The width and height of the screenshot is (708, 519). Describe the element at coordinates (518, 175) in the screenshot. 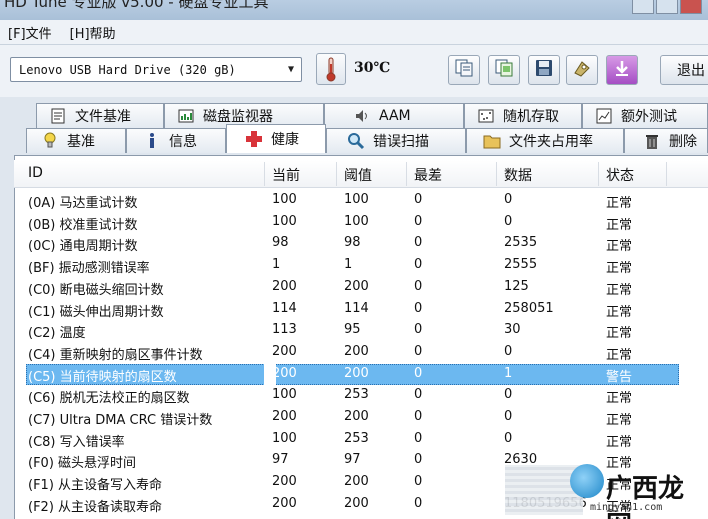

I see `column-header-data: 数据` at that location.